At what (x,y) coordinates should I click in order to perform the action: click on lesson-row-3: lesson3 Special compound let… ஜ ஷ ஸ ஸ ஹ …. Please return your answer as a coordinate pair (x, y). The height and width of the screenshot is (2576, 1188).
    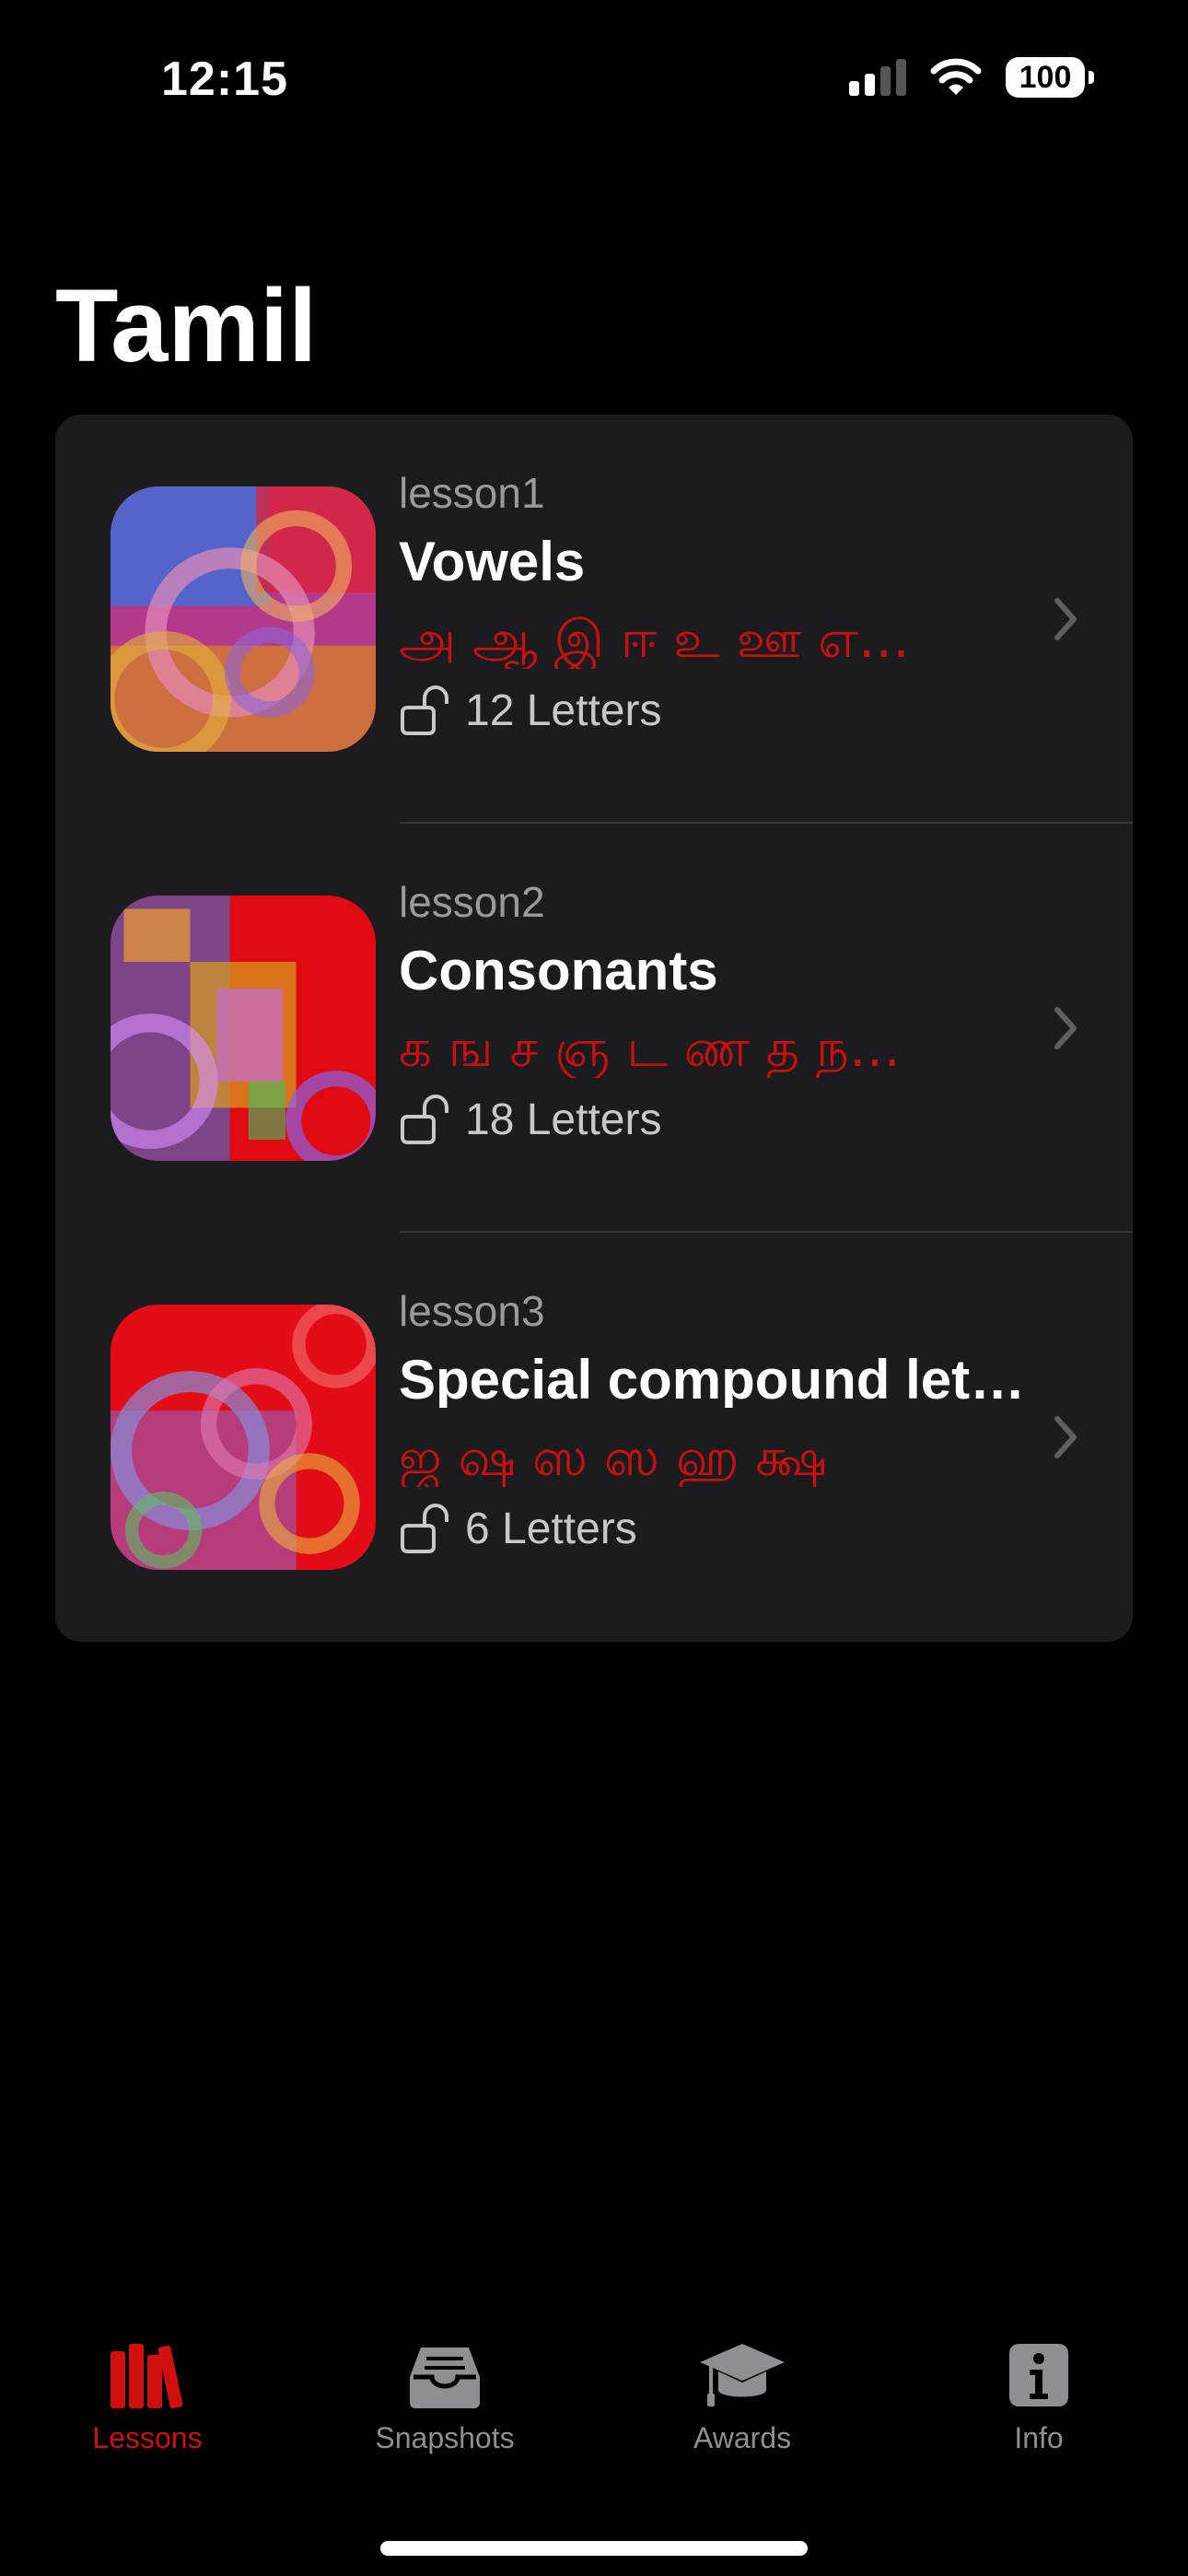
    Looking at the image, I should click on (594, 1437).